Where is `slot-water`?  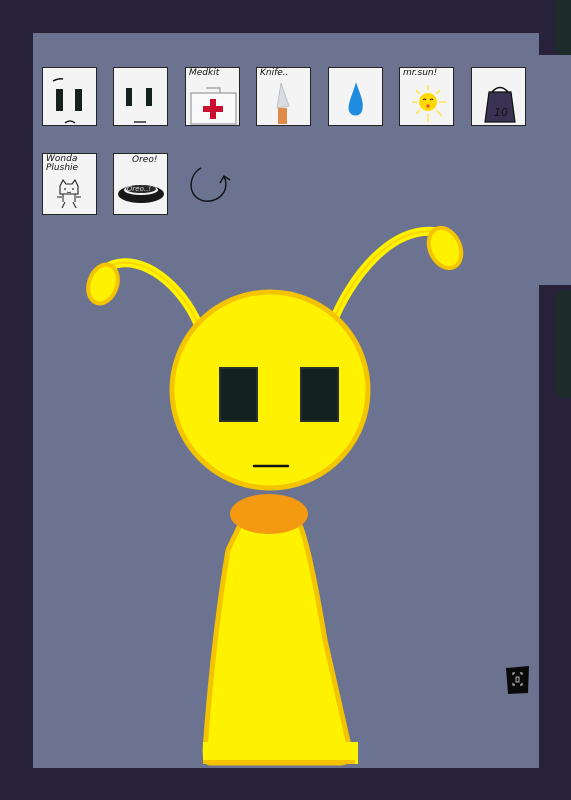 slot-water is located at coordinates (355, 96).